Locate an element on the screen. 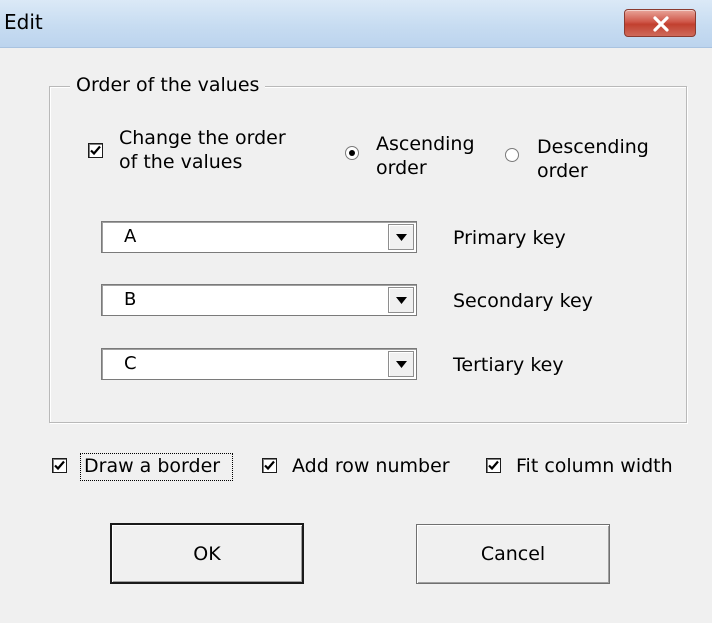 The width and height of the screenshot is (712, 623). primary-key-label: Primary key is located at coordinates (509, 238).